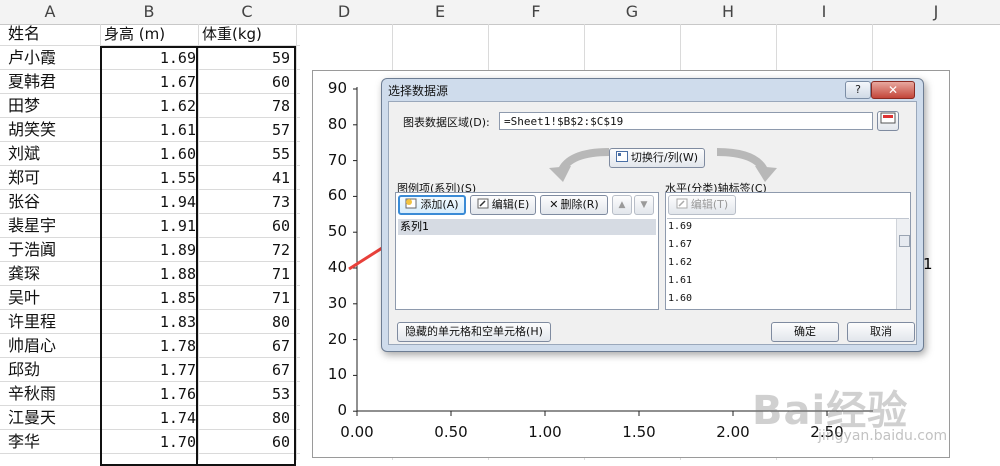  I want to click on name-cell: 裴星宇, so click(54, 226).